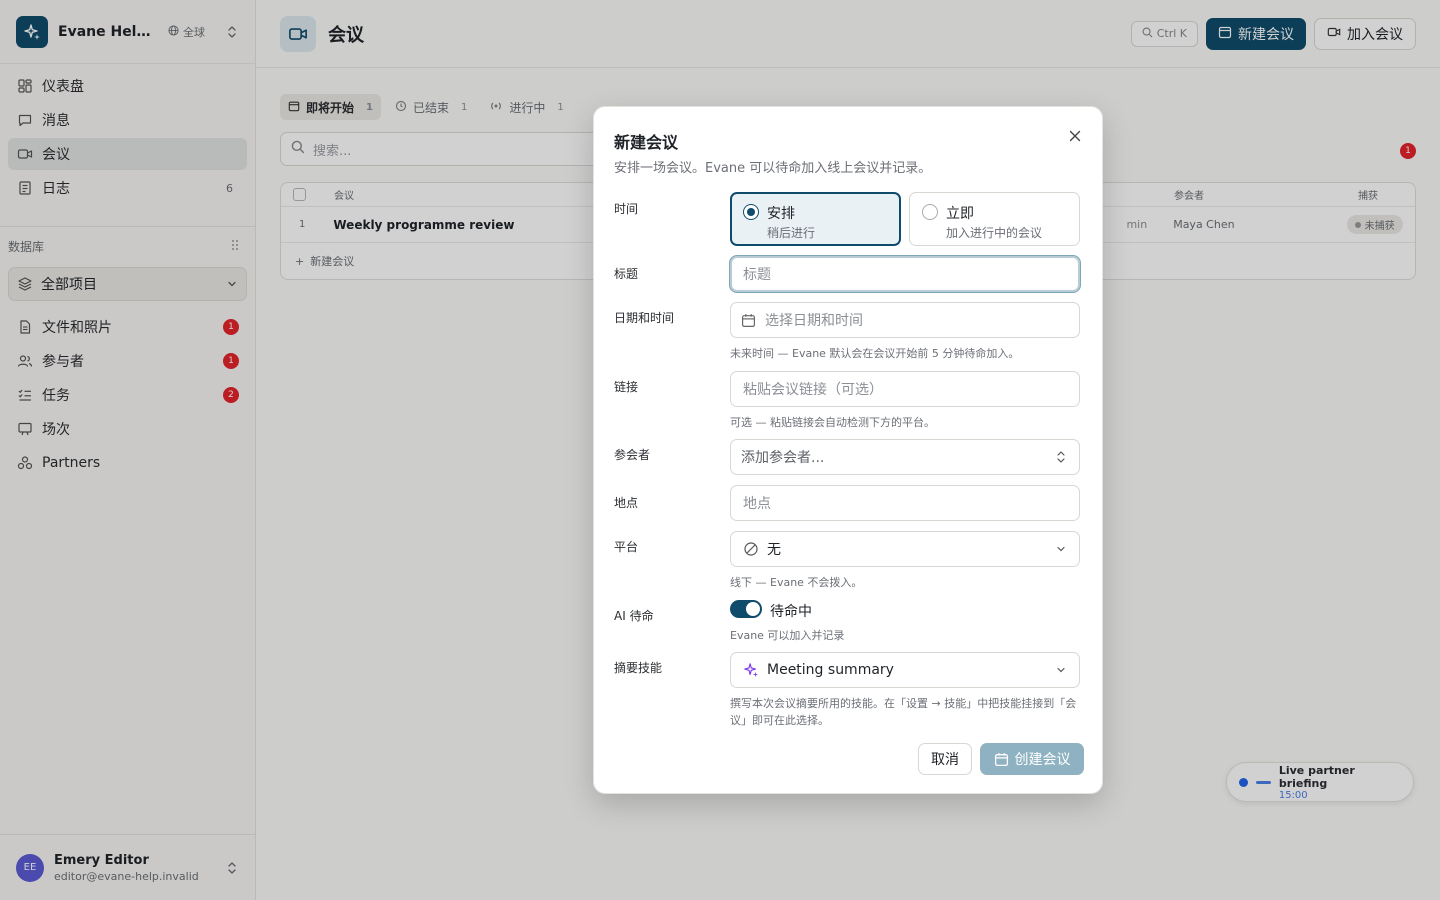  I want to click on link-input: 粘贴会议链接（可选）, so click(905, 389).